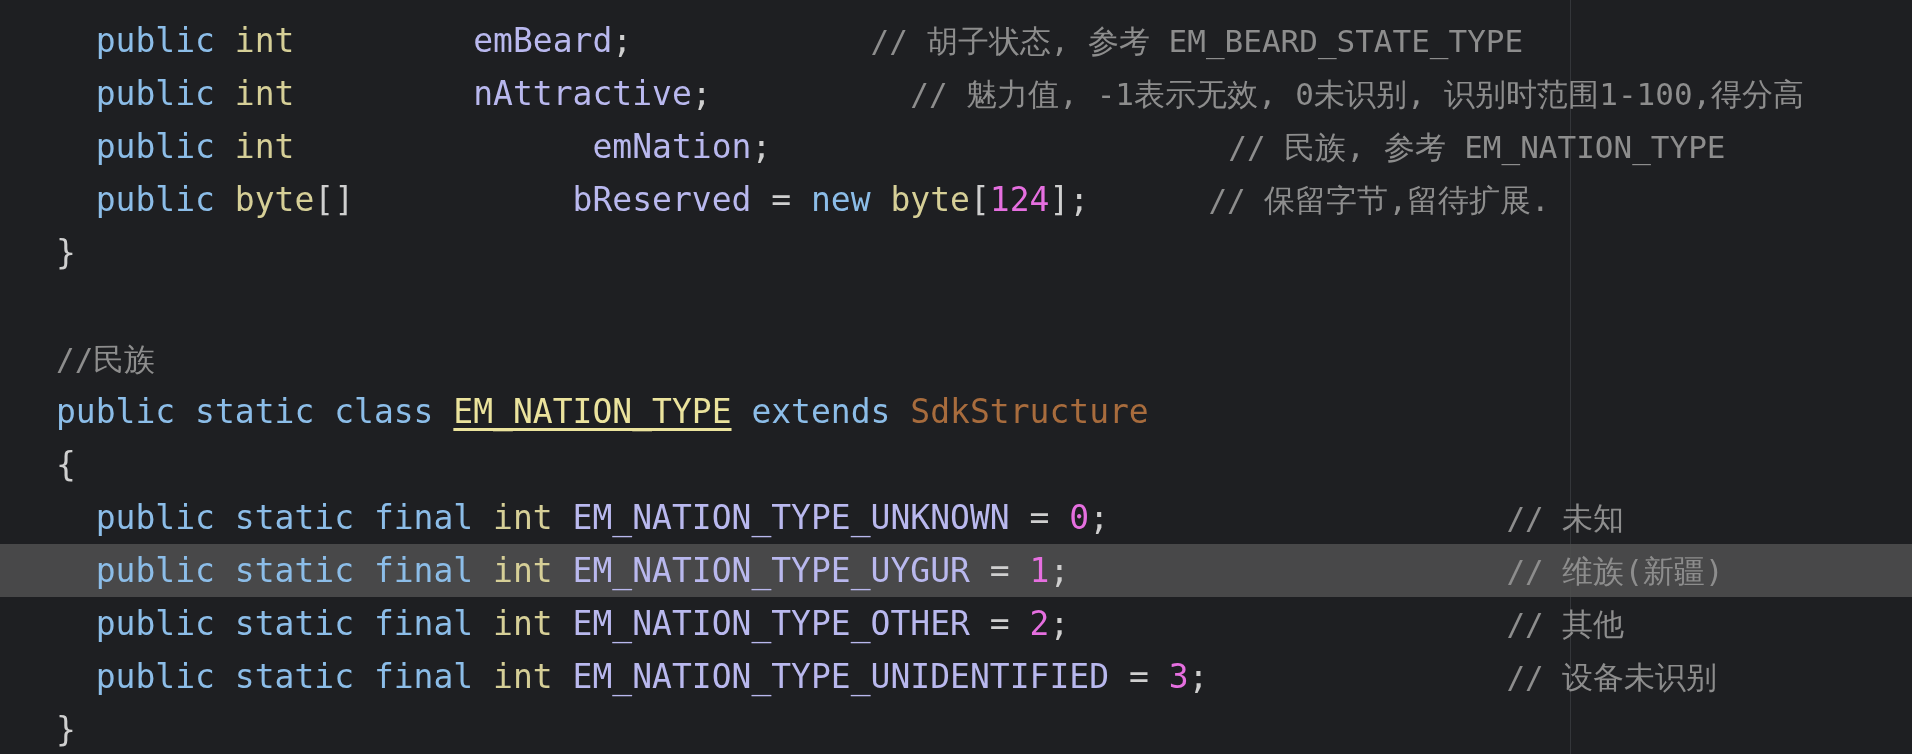 The height and width of the screenshot is (754, 1912). I want to click on code-line: public static final int EM_NATION_TYPE_UNIDENTIFIED = 3; // 设备未识别, so click(906, 677).